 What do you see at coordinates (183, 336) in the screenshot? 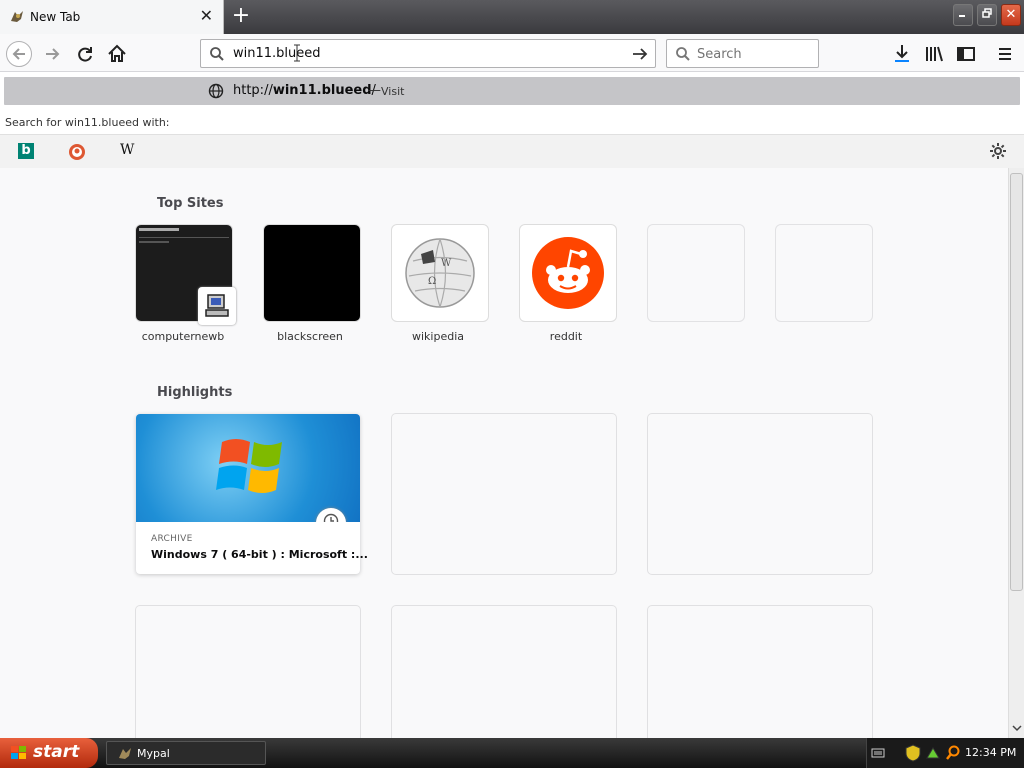
I see `top-site-label: computernewb` at bounding box center [183, 336].